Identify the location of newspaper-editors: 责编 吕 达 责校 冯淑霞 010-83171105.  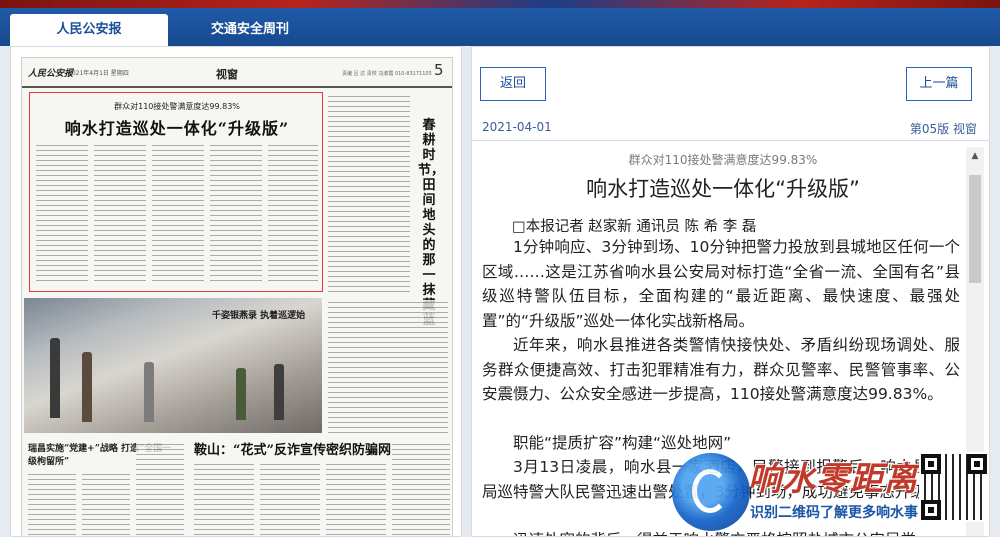
(387, 74).